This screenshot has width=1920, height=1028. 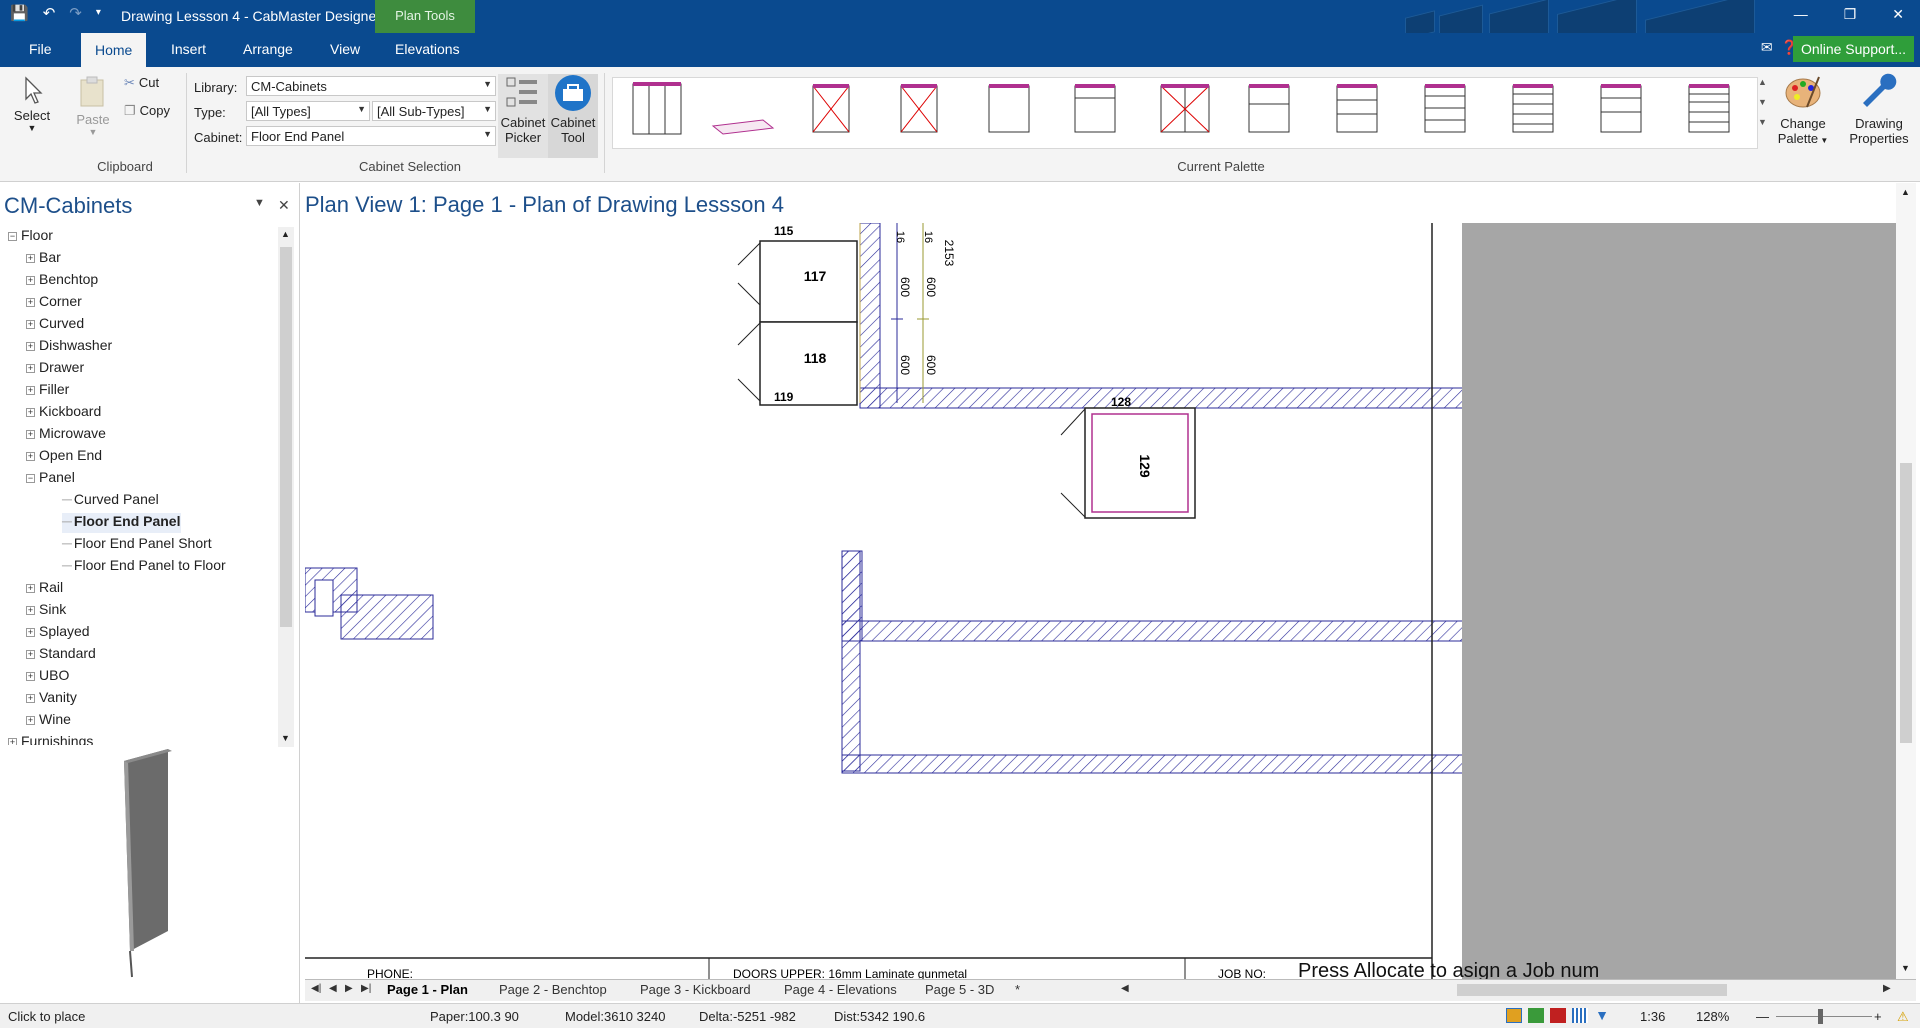 I want to click on tree-item: + Rail, so click(x=44, y=589).